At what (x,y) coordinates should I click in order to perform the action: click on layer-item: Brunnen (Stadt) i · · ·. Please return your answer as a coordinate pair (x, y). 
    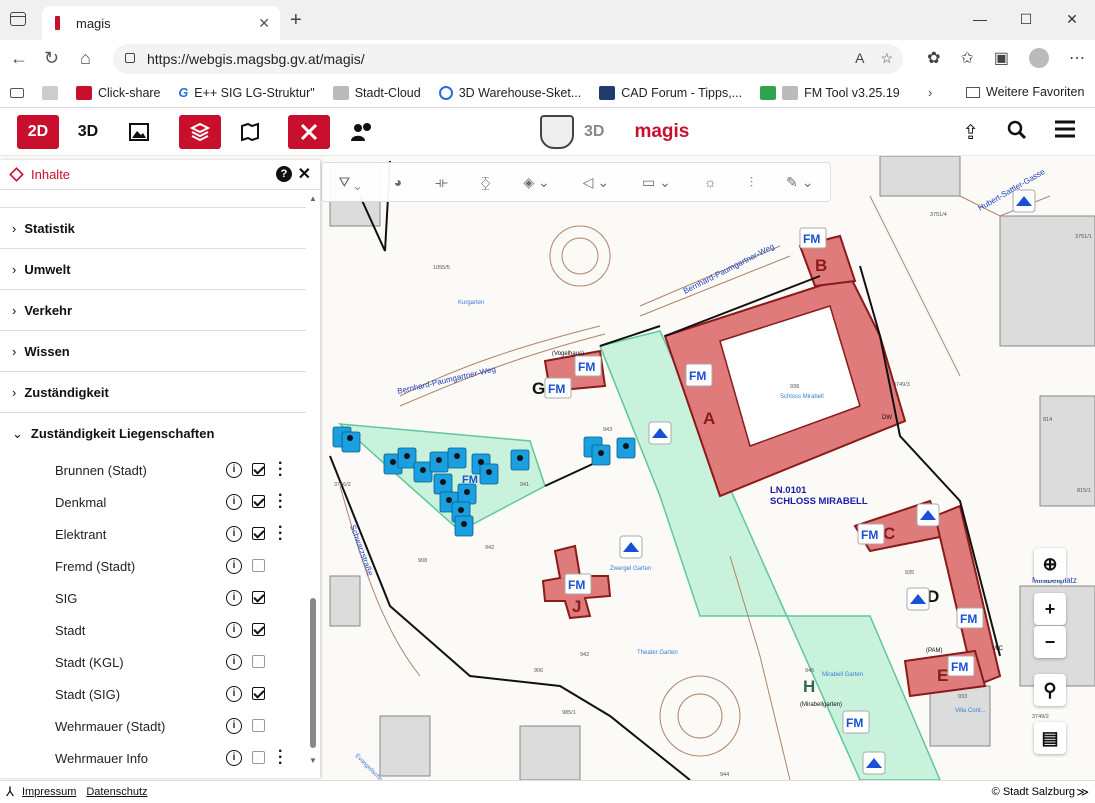
    Looking at the image, I should click on (153, 470).